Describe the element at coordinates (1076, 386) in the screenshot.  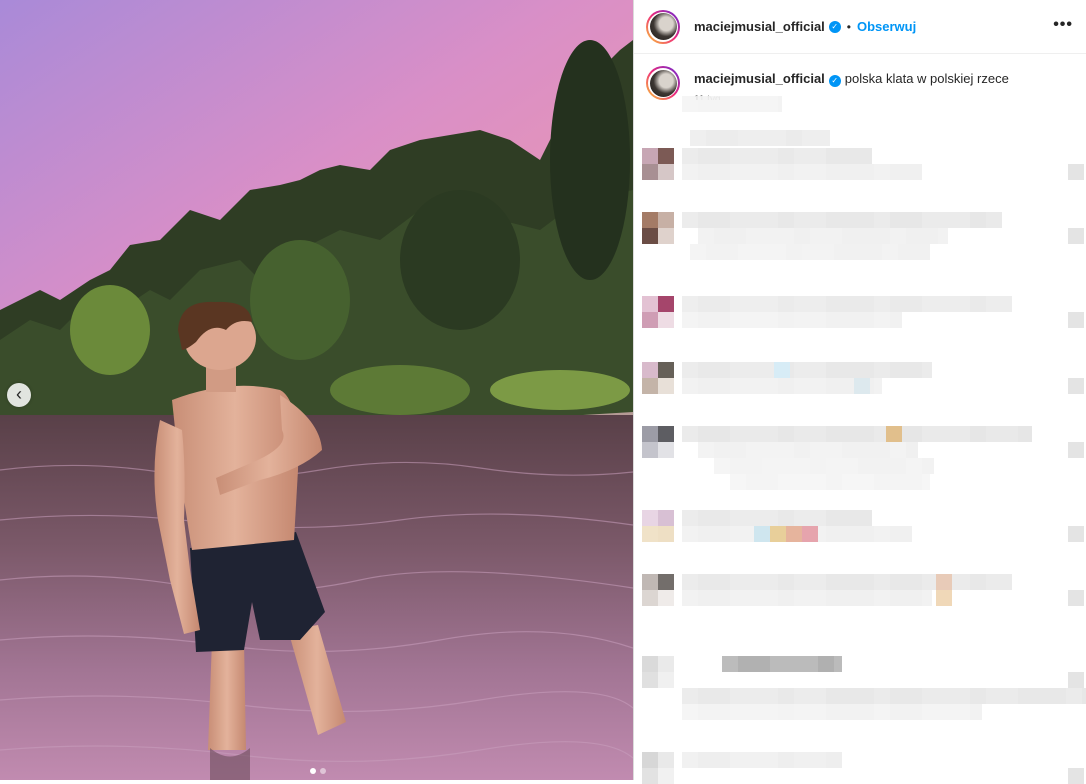
I see `pixelated-like-icon-block` at that location.